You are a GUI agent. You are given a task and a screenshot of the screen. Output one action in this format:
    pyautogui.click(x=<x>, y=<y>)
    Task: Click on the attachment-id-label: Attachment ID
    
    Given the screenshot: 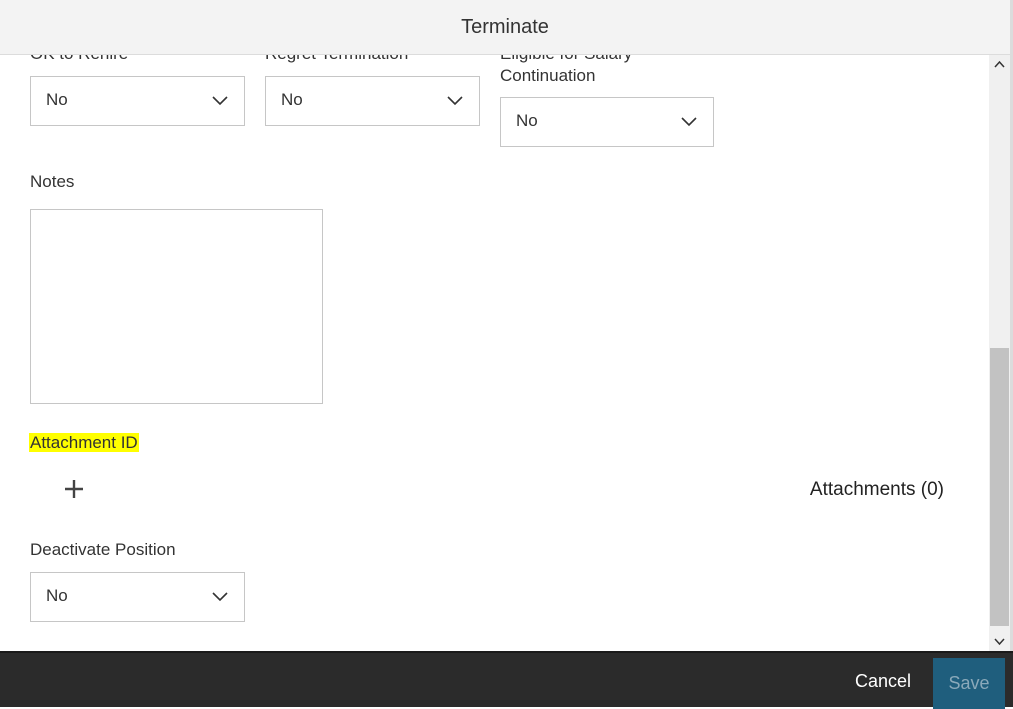 What is the action you would take?
    pyautogui.click(x=84, y=443)
    